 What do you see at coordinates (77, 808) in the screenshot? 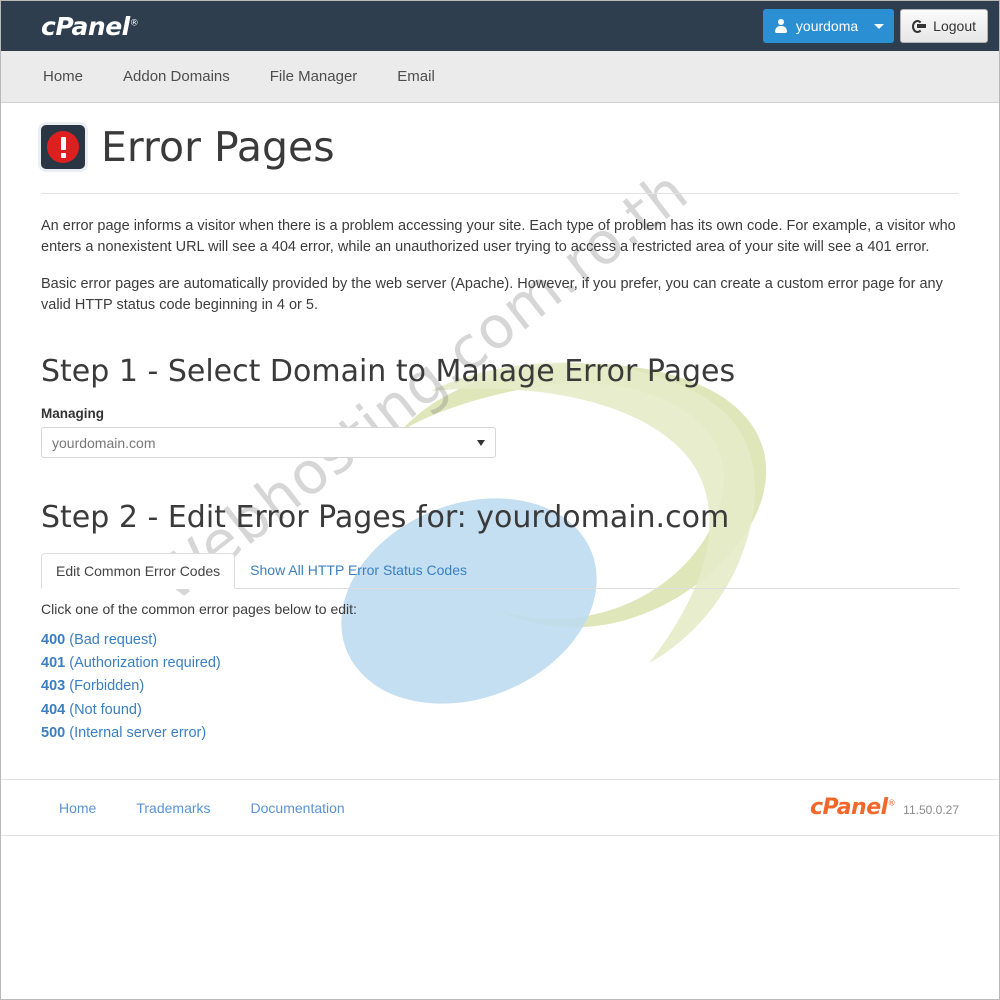
I see `footer-link-home: Home` at bounding box center [77, 808].